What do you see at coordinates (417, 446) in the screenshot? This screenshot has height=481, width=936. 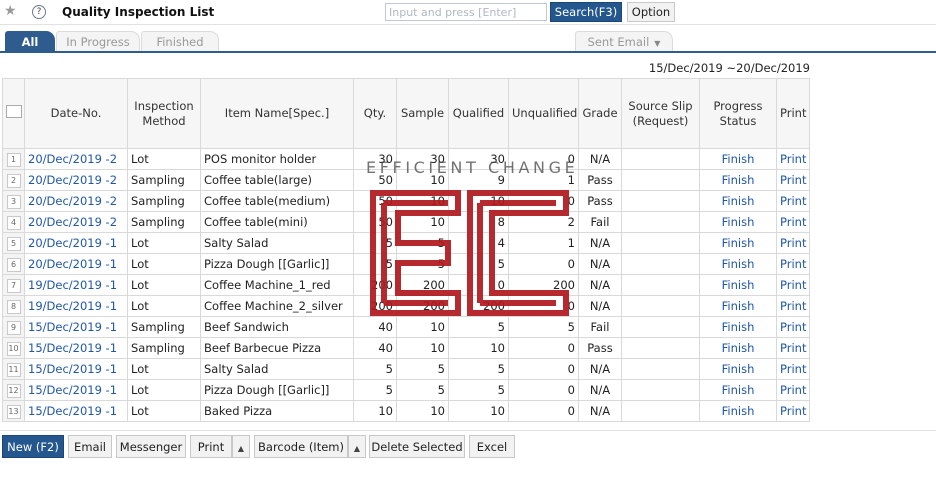 I see `delete-selected-button: Delete Selected` at bounding box center [417, 446].